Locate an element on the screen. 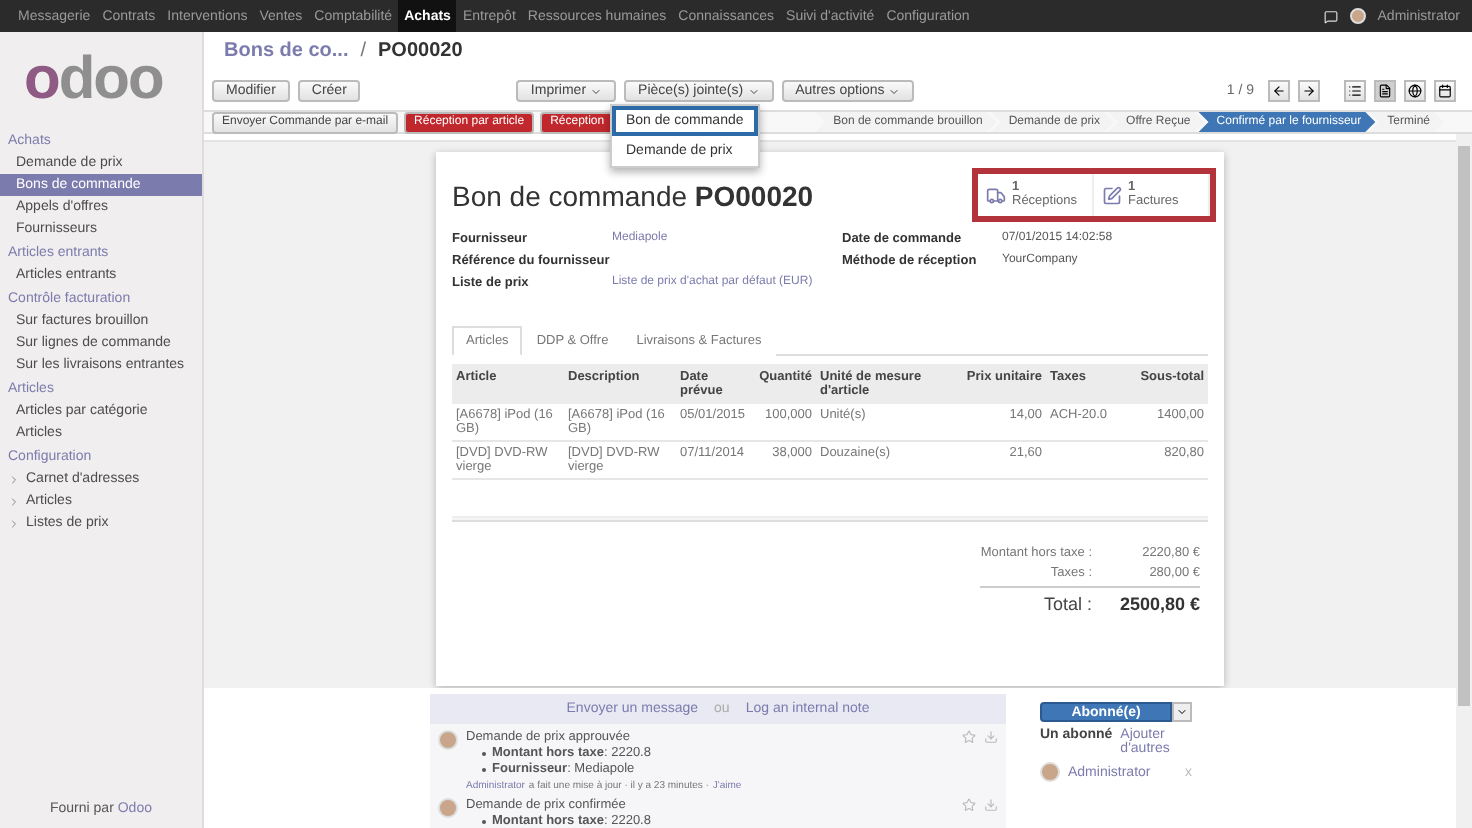 Image resolution: width=1472 pixels, height=828 pixels. previous-button is located at coordinates (1279, 91).